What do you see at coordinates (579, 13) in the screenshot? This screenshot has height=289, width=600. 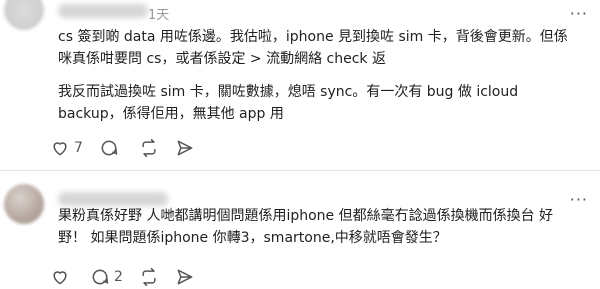 I see `more-icon: ···` at bounding box center [579, 13].